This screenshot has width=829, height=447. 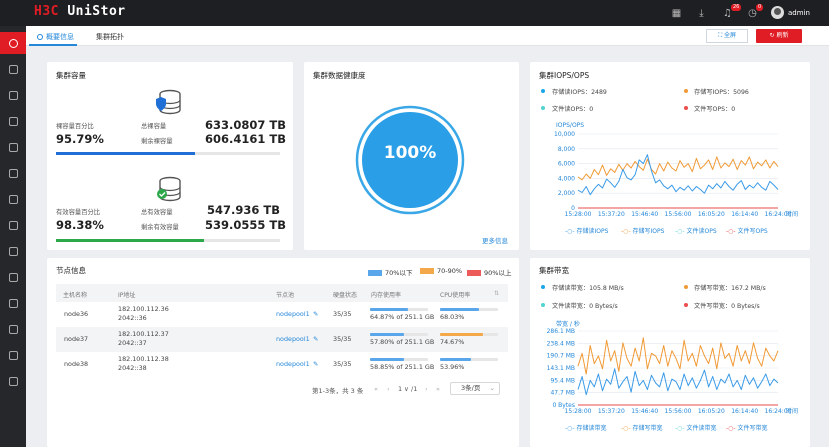 I want to click on tab-topology: 集群拓扑, so click(x=110, y=37).